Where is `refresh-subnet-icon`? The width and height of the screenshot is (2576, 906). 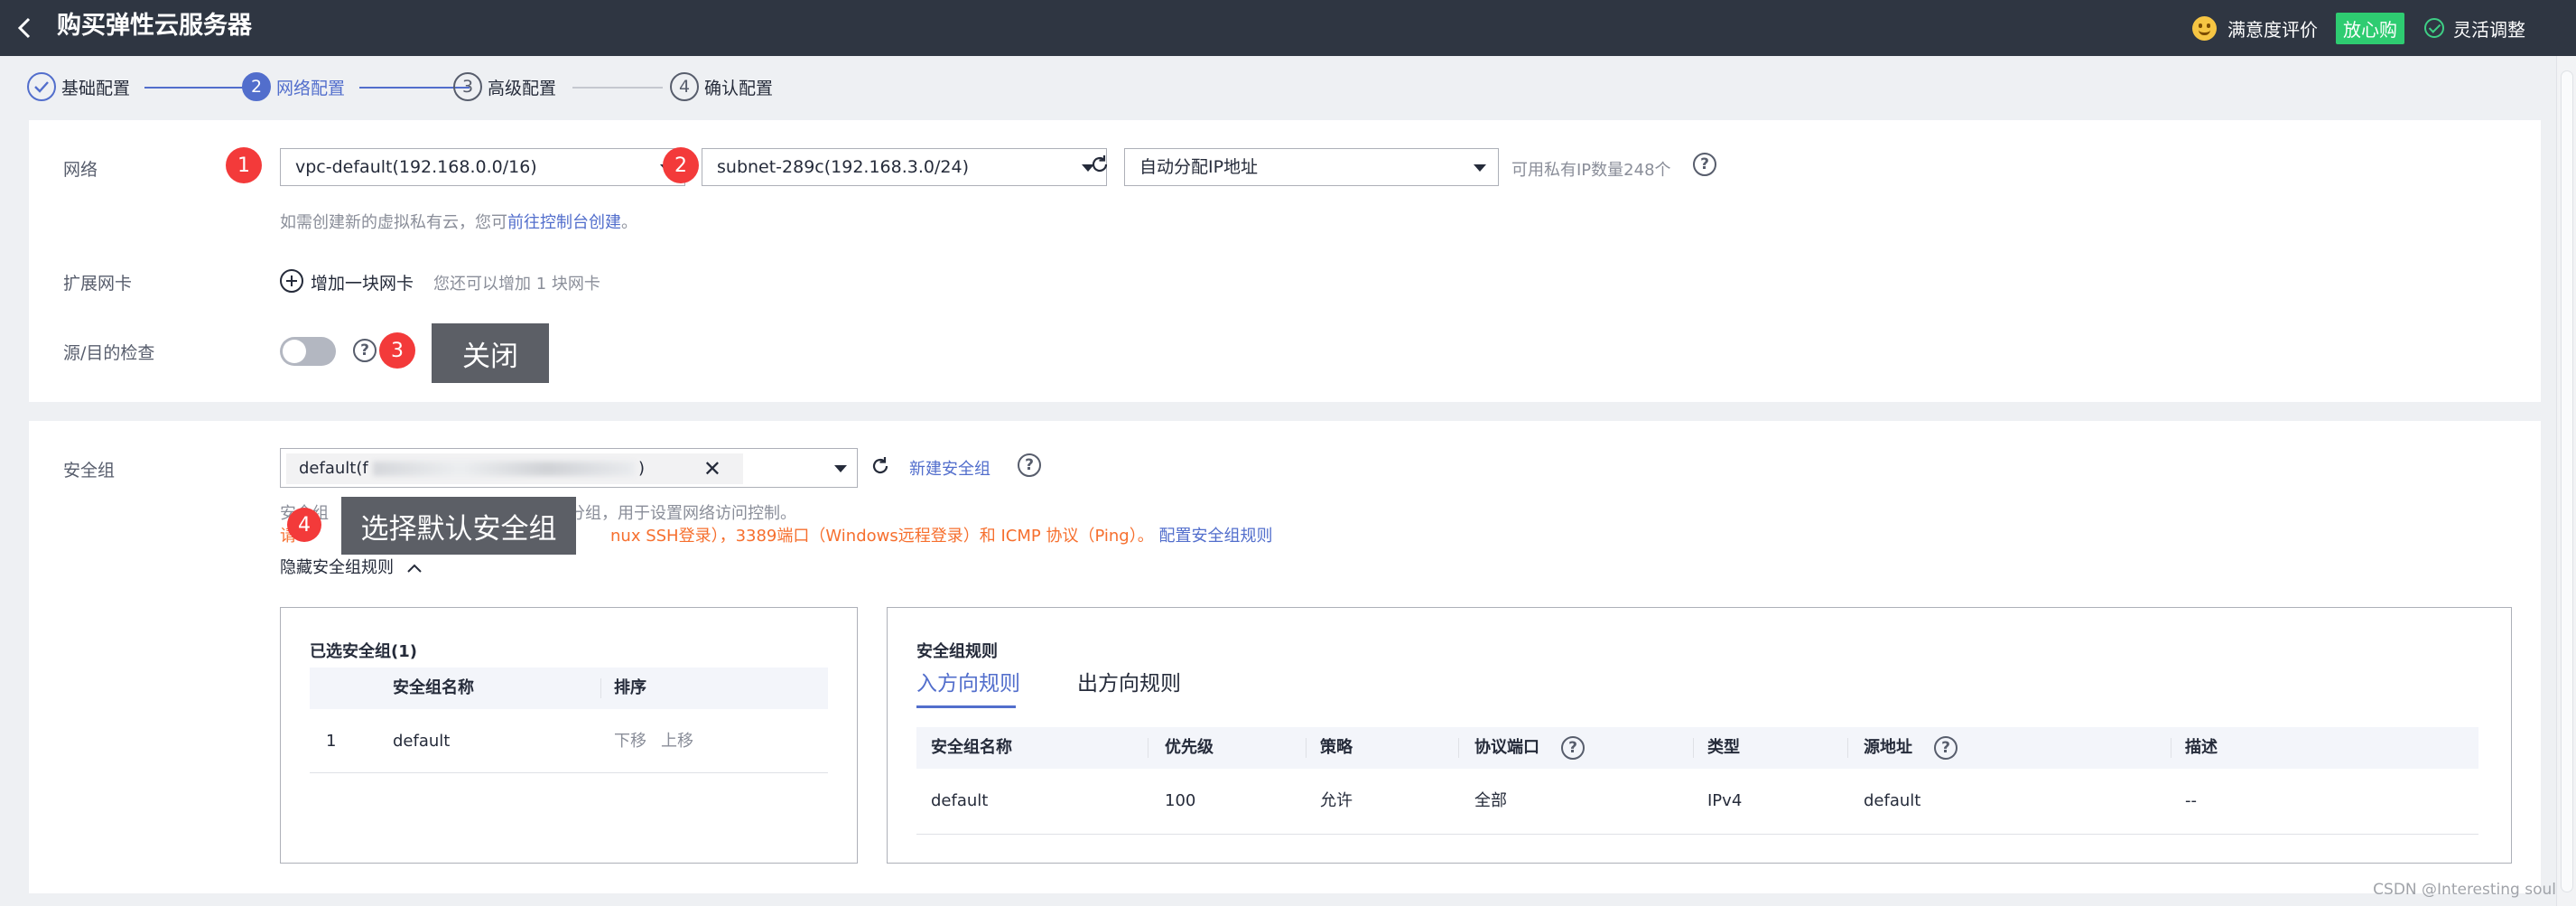 refresh-subnet-icon is located at coordinates (1100, 164).